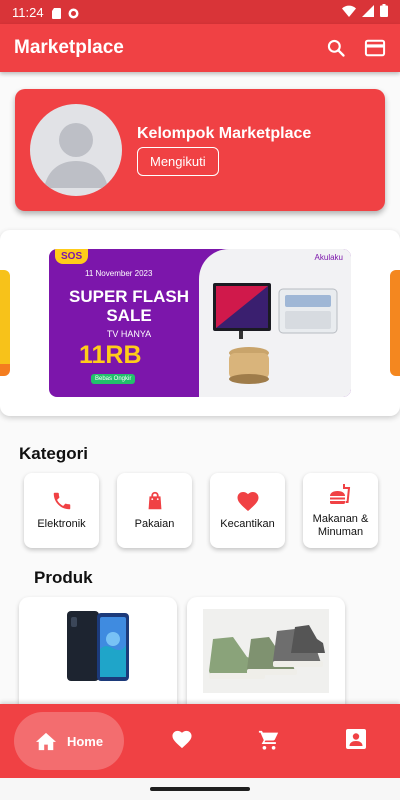  I want to click on product-list, so click(182, 657).